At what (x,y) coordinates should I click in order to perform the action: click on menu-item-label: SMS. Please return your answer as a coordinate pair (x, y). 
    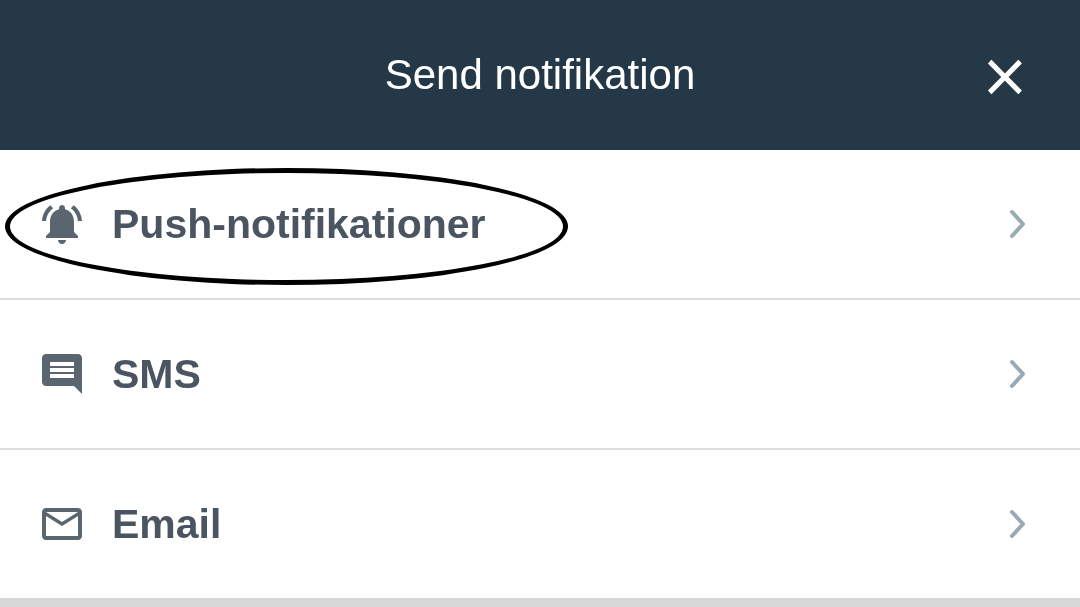
    Looking at the image, I should click on (156, 374).